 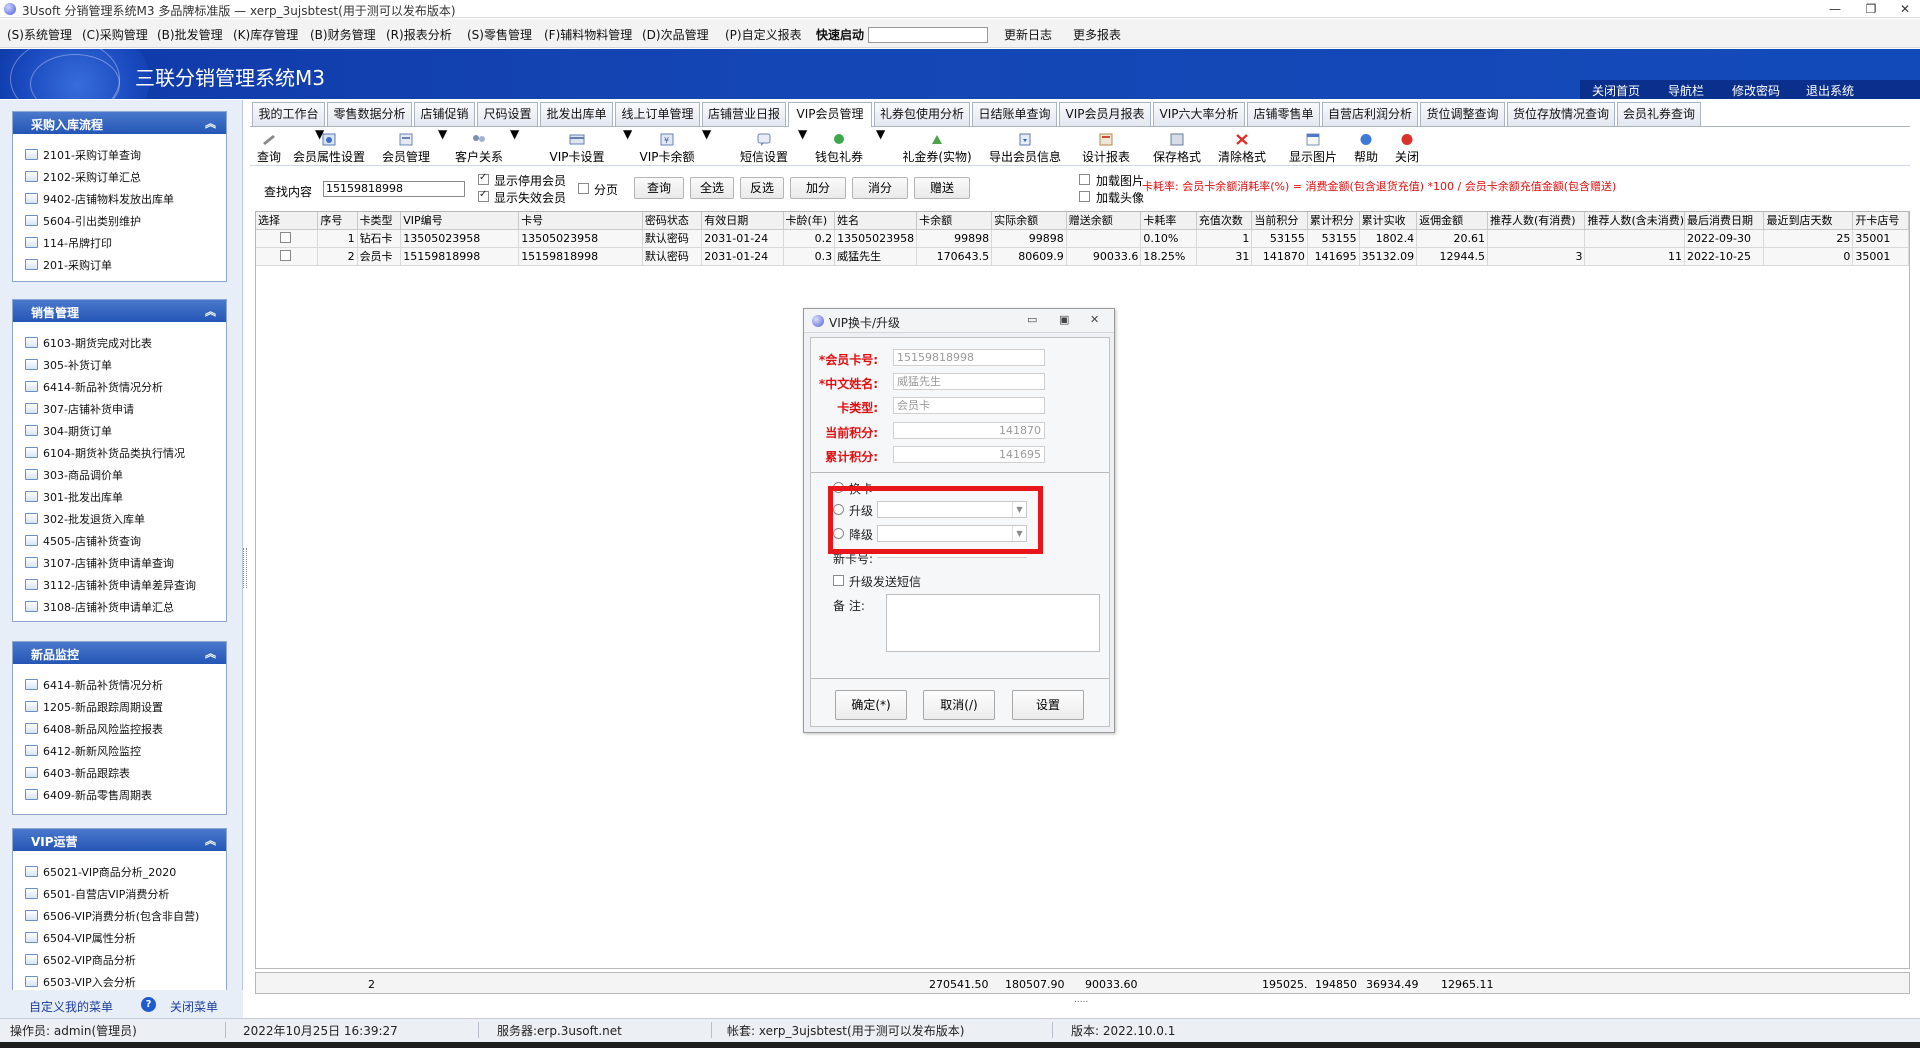 What do you see at coordinates (499, 34) in the screenshot?
I see `menu-retail: (S)零售管理` at bounding box center [499, 34].